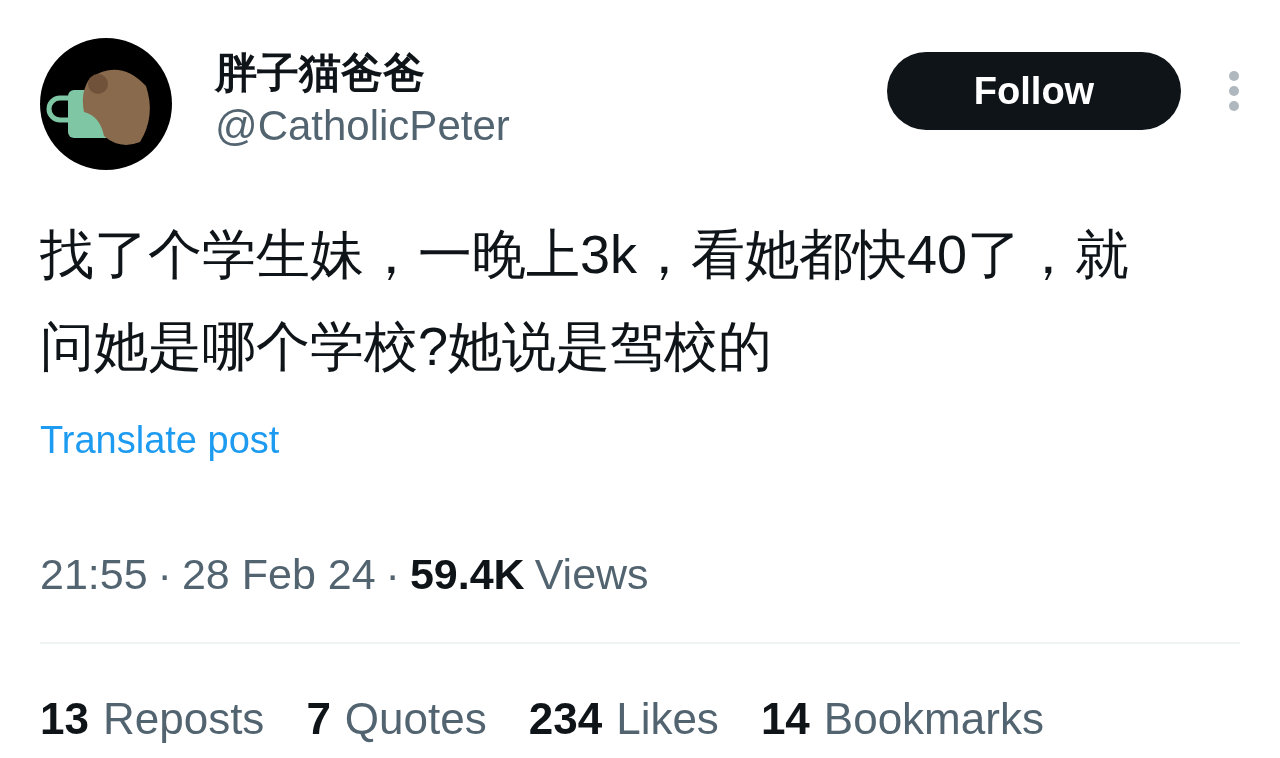  Describe the element at coordinates (667, 719) in the screenshot. I see `stat-label: Likes` at that location.